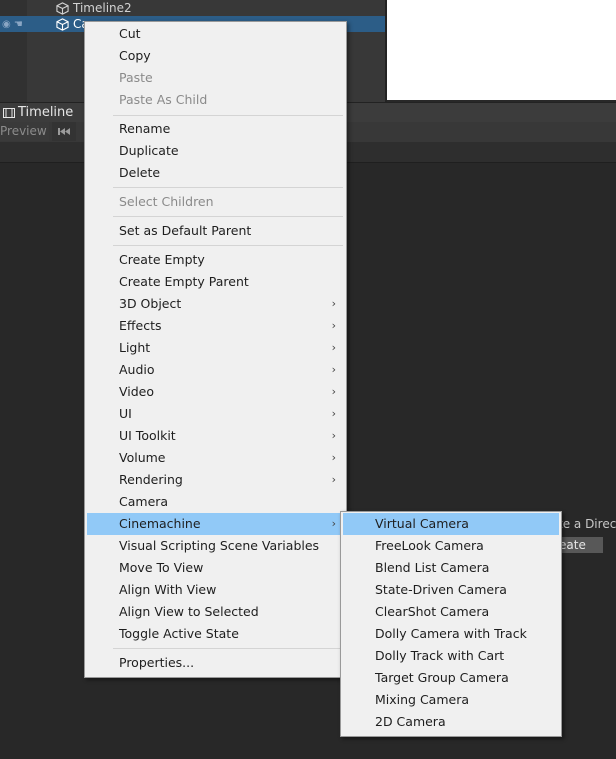  What do you see at coordinates (422, 699) in the screenshot?
I see `submenu-item-label: Mixing Camera` at bounding box center [422, 699].